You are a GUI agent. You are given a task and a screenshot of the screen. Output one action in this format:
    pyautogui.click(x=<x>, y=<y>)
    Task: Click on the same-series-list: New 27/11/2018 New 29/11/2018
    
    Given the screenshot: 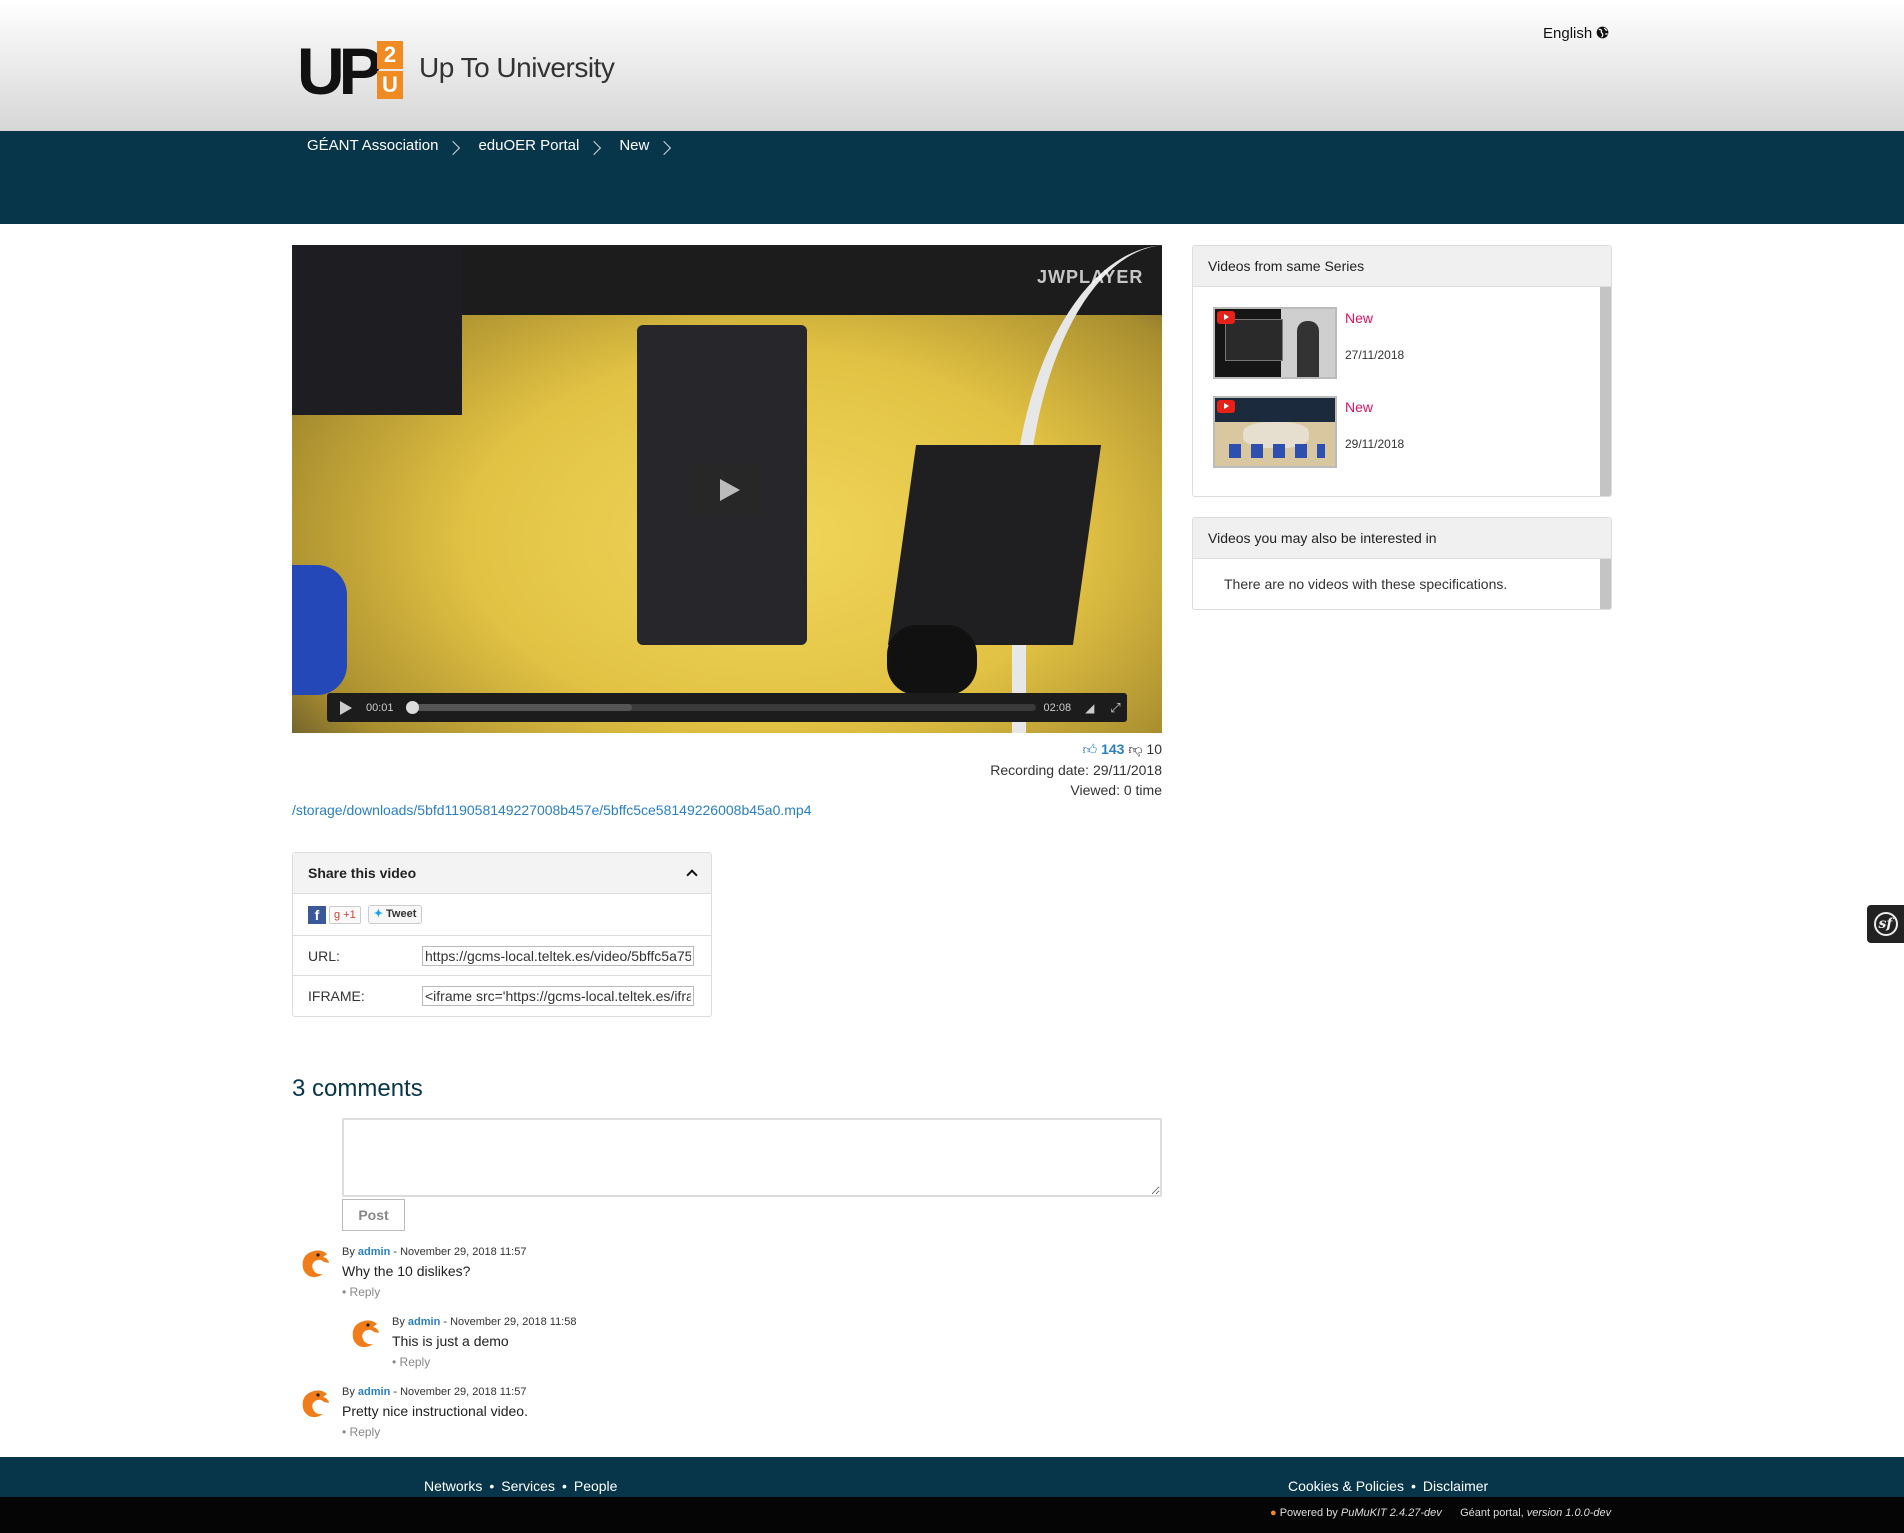 What is the action you would take?
    pyautogui.click(x=1402, y=391)
    